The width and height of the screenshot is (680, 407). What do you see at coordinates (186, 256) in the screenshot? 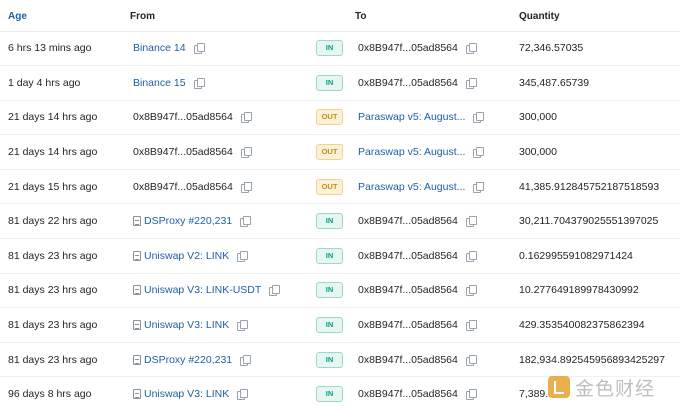
I see `from-address-link: Uniswap V2: LINK` at bounding box center [186, 256].